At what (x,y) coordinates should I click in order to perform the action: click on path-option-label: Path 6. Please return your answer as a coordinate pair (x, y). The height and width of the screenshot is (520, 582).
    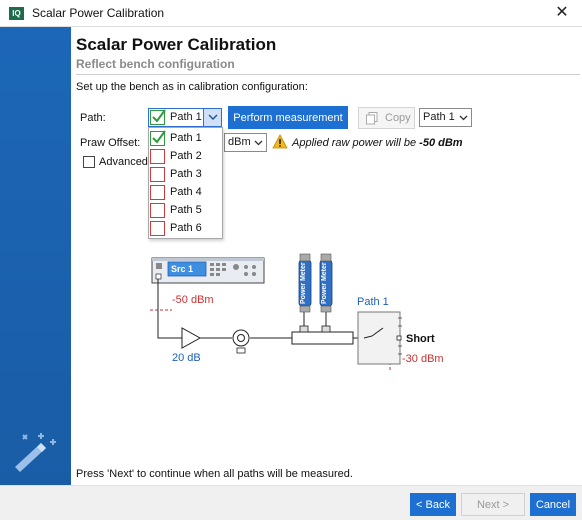
    Looking at the image, I should click on (186, 228).